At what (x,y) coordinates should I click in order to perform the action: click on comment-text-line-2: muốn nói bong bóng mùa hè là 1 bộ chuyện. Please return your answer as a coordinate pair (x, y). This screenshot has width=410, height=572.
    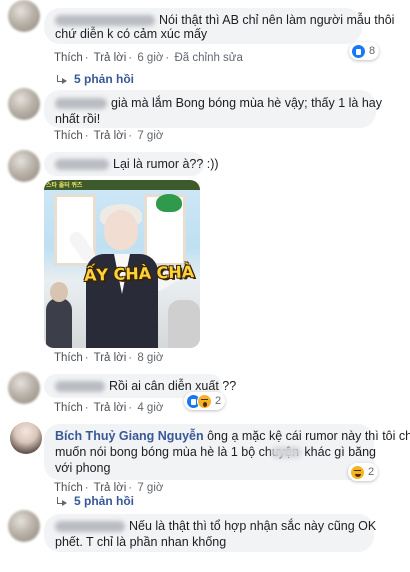
    Looking at the image, I should click on (177, 452).